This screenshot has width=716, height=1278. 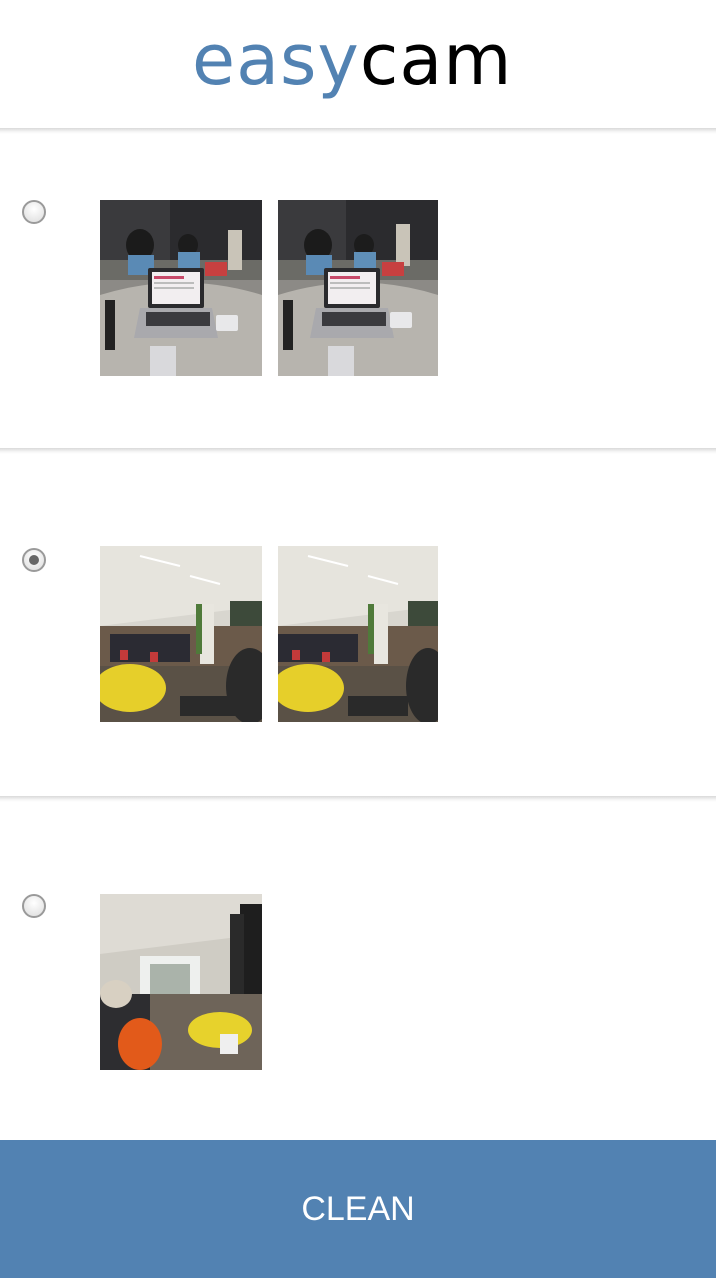 I want to click on group-3-radio, so click(x=34, y=906).